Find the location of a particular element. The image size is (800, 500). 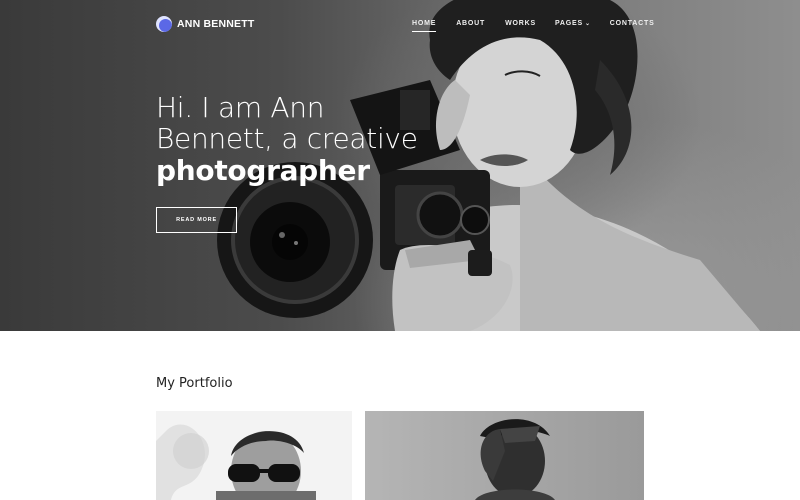

brand-logo: ANN BENNETT is located at coordinates (205, 24).